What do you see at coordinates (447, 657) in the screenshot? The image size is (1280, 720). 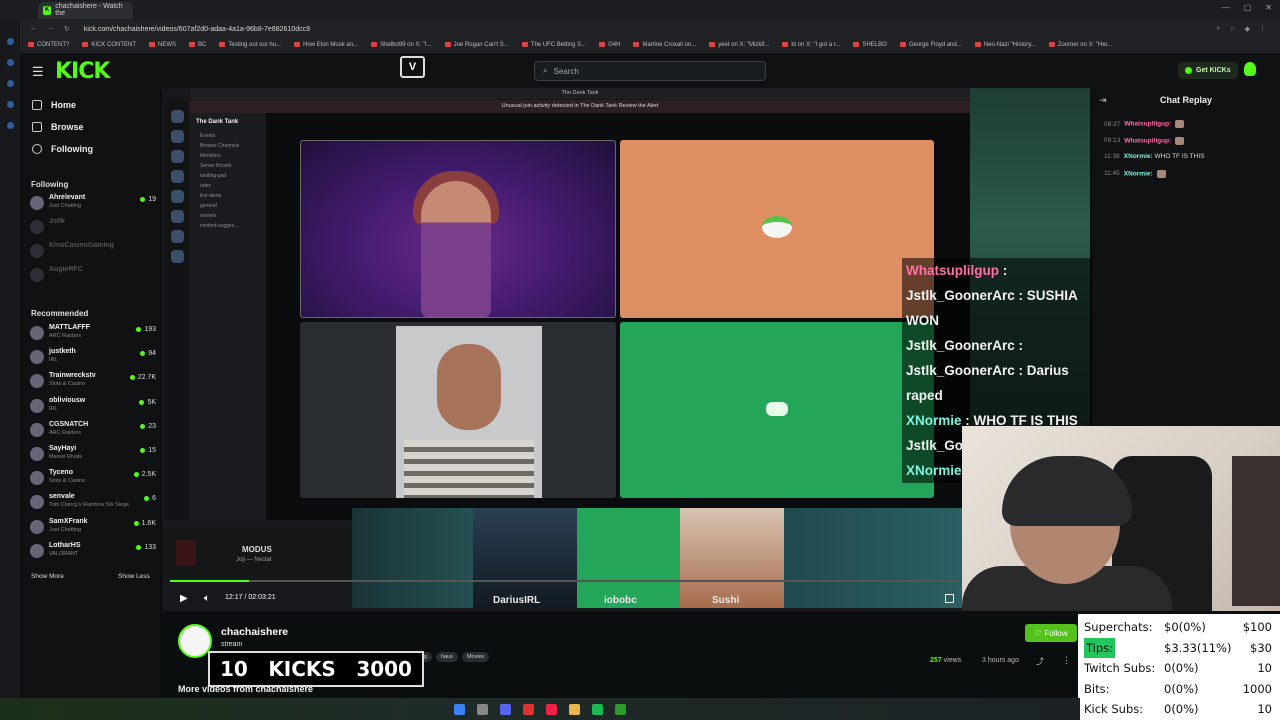 I see `tag-chip: haus` at bounding box center [447, 657].